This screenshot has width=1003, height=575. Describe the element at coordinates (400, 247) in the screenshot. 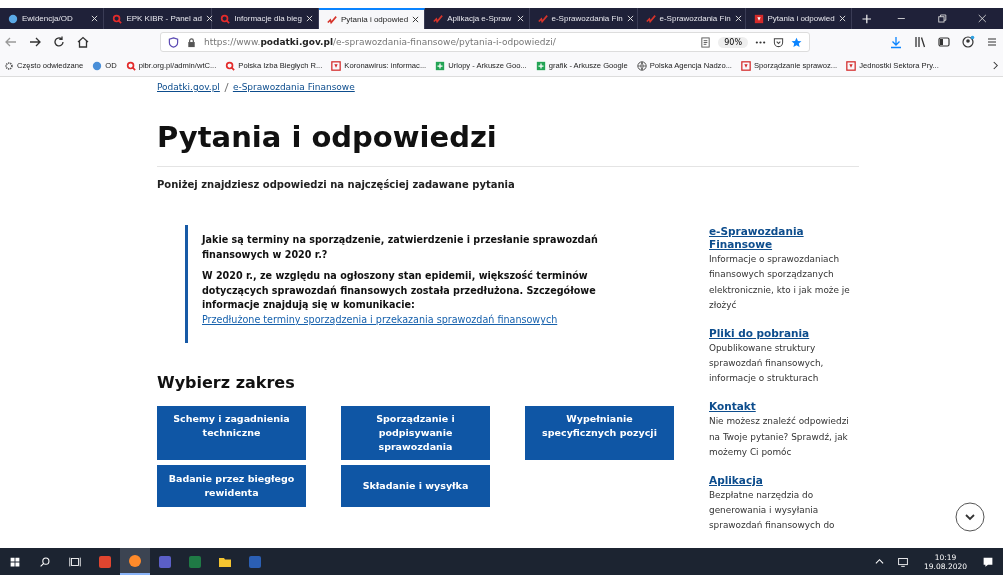

I see `question-text: Jakie są terminy na sporządzenie, zatwierdzenie i przesłanie sprawozdań finansowych w 2020 r.?` at that location.